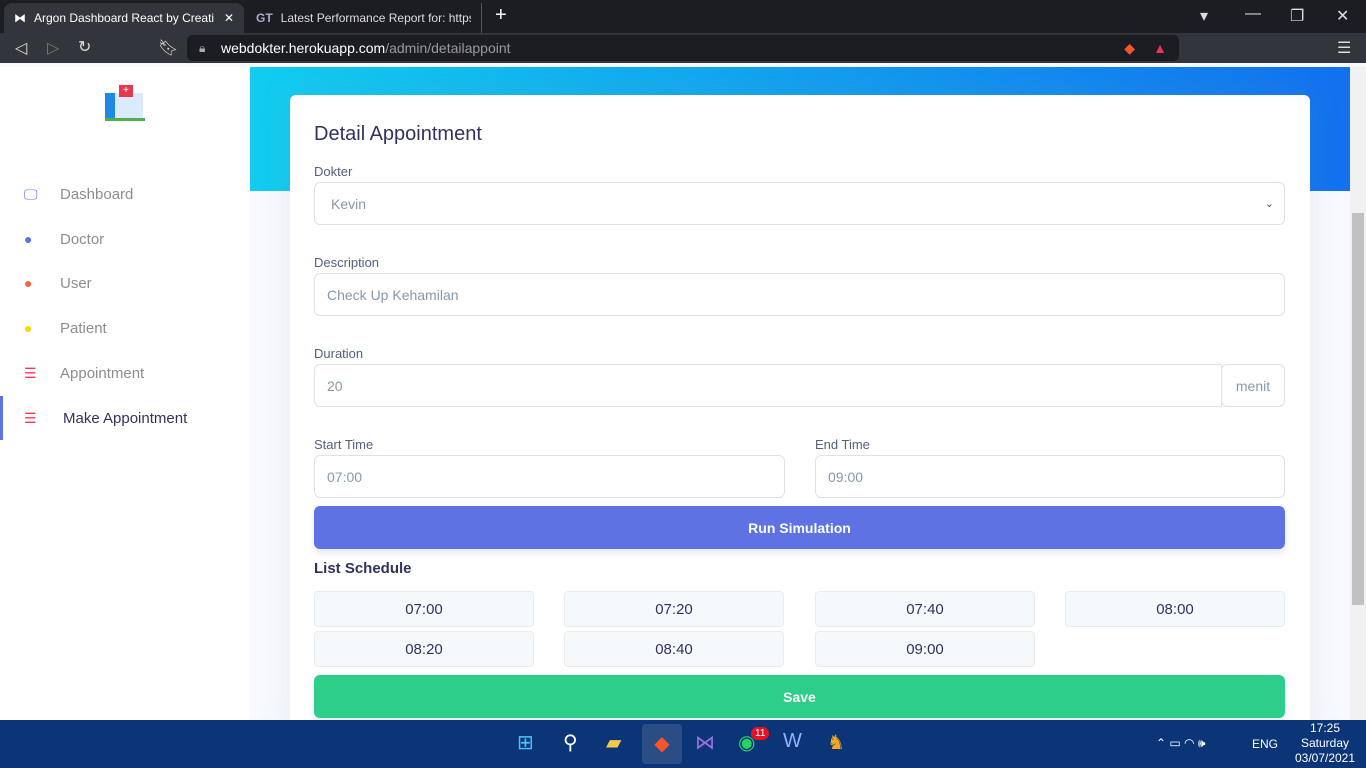 The width and height of the screenshot is (1366, 768). Describe the element at coordinates (168, 48) in the screenshot. I see `bookmark-icon: 🔖︎` at that location.